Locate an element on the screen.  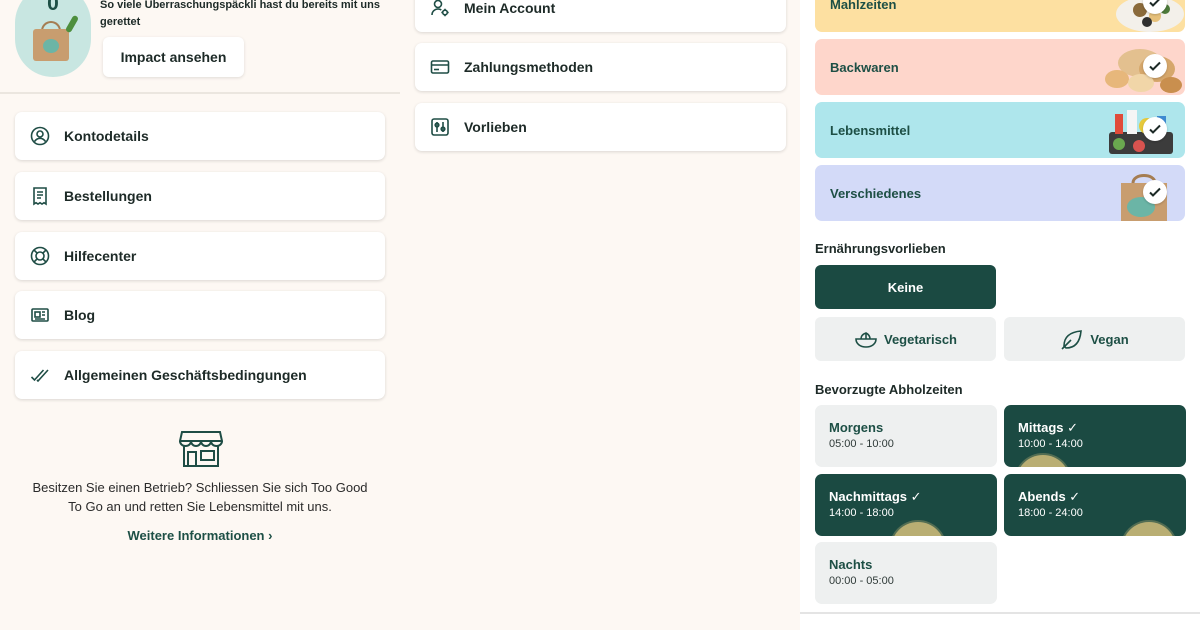
grocery-basket-icon is located at coordinates (1141, 132).